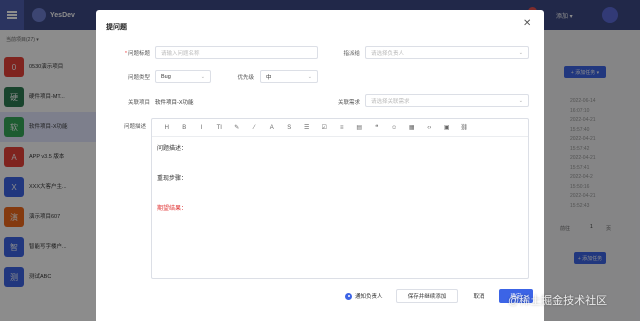  Describe the element at coordinates (351, 54) in the screenshot. I see `assignee-label: 指派给` at that location.